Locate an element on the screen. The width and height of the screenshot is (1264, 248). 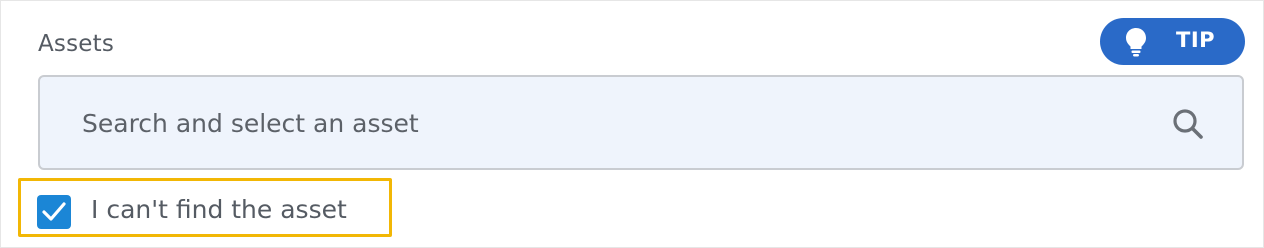
cant-find-asset-option: I can't find the asset is located at coordinates (205, 207).